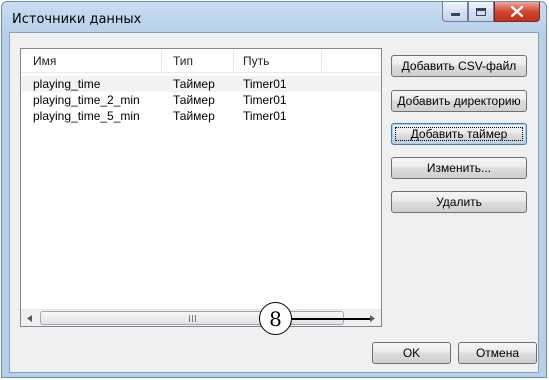 Image resolution: width=549 pixels, height=380 pixels. What do you see at coordinates (44, 61) in the screenshot?
I see `column-header-name: Имя` at bounding box center [44, 61].